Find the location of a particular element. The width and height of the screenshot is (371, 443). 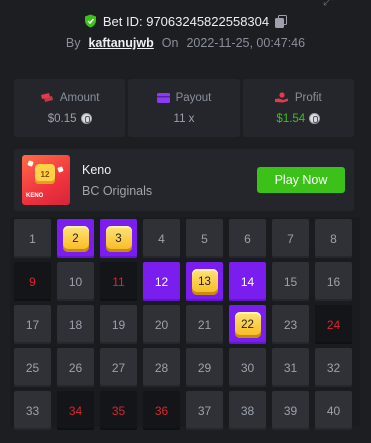

keno-cell-number: 17 is located at coordinates (32, 324).